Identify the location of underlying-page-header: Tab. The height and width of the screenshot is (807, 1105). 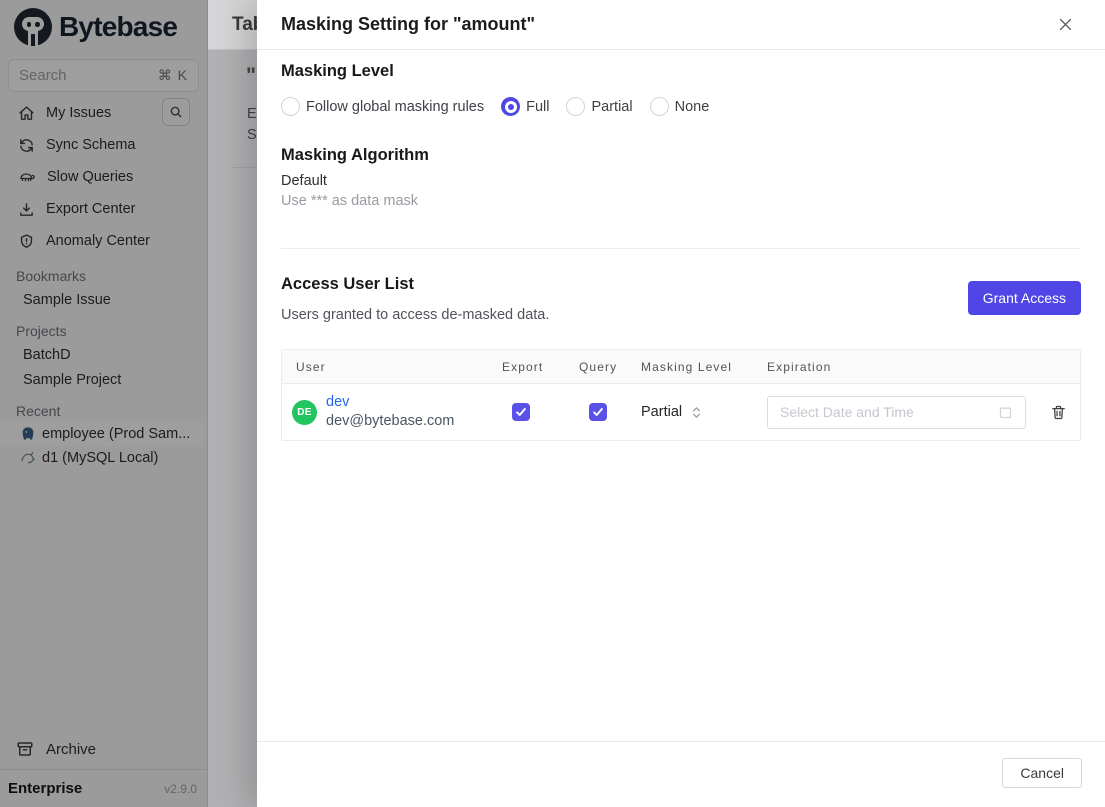
(232, 25).